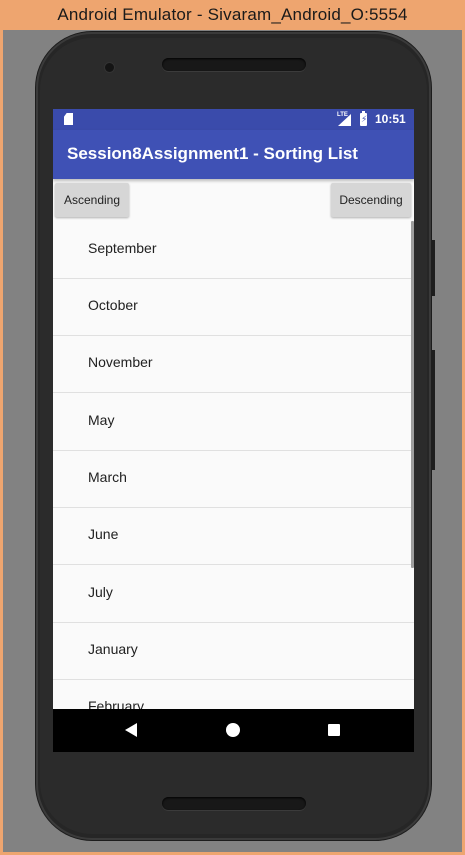  What do you see at coordinates (109, 67) in the screenshot?
I see `front-camera-icon` at bounding box center [109, 67].